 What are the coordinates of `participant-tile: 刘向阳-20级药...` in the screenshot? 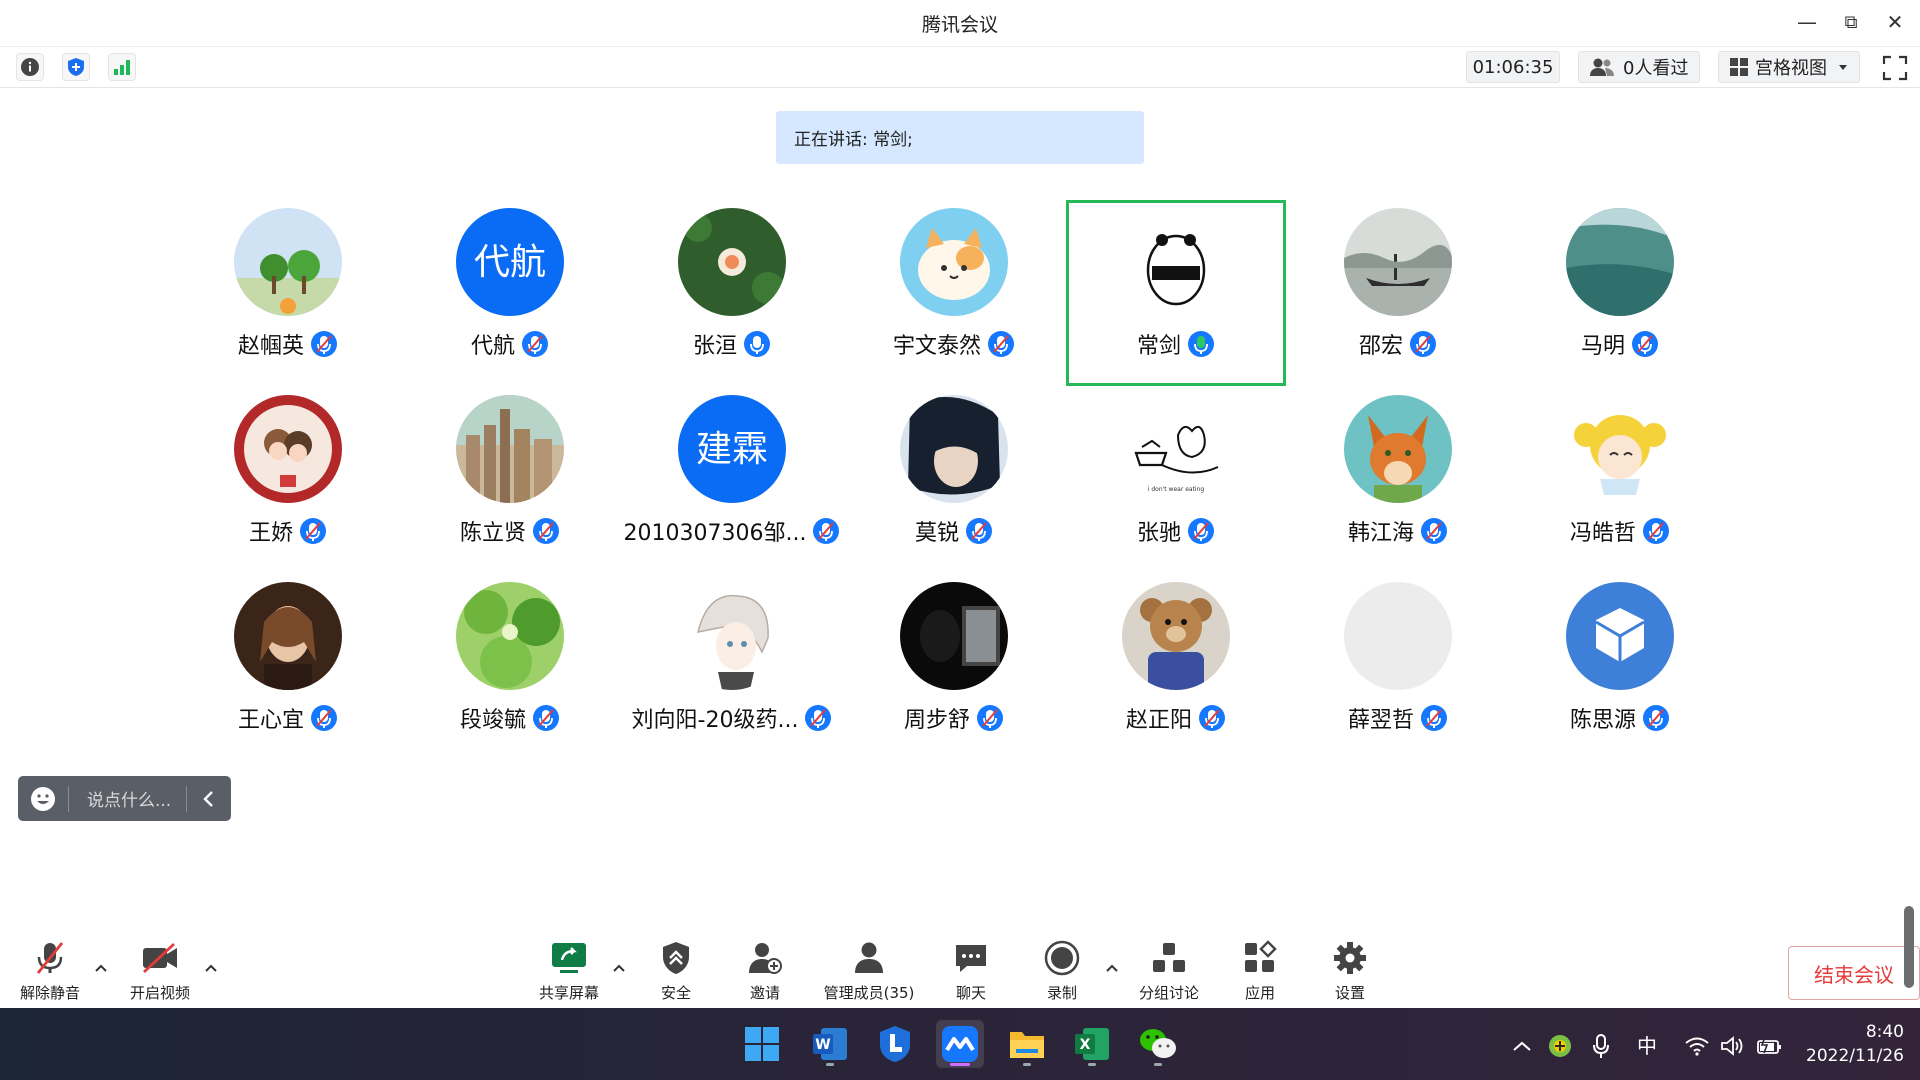 It's located at (732, 667).